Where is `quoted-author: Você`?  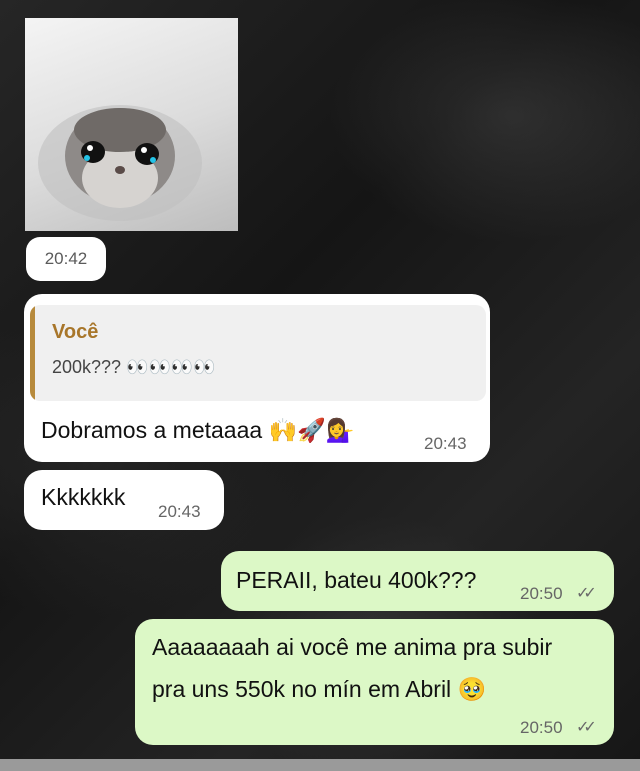
quoted-author: Você is located at coordinates (75, 332).